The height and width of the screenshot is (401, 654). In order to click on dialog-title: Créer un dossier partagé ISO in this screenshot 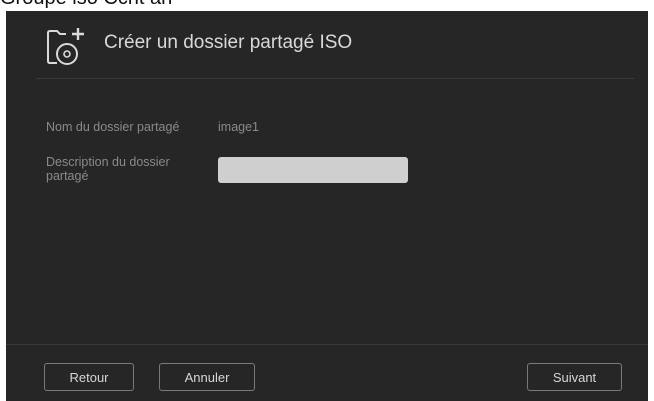, I will do `click(228, 42)`.